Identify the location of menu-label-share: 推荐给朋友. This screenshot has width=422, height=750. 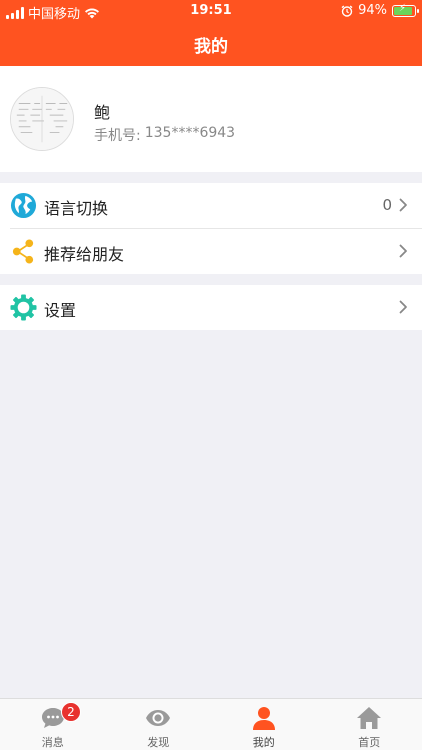
(84, 254).